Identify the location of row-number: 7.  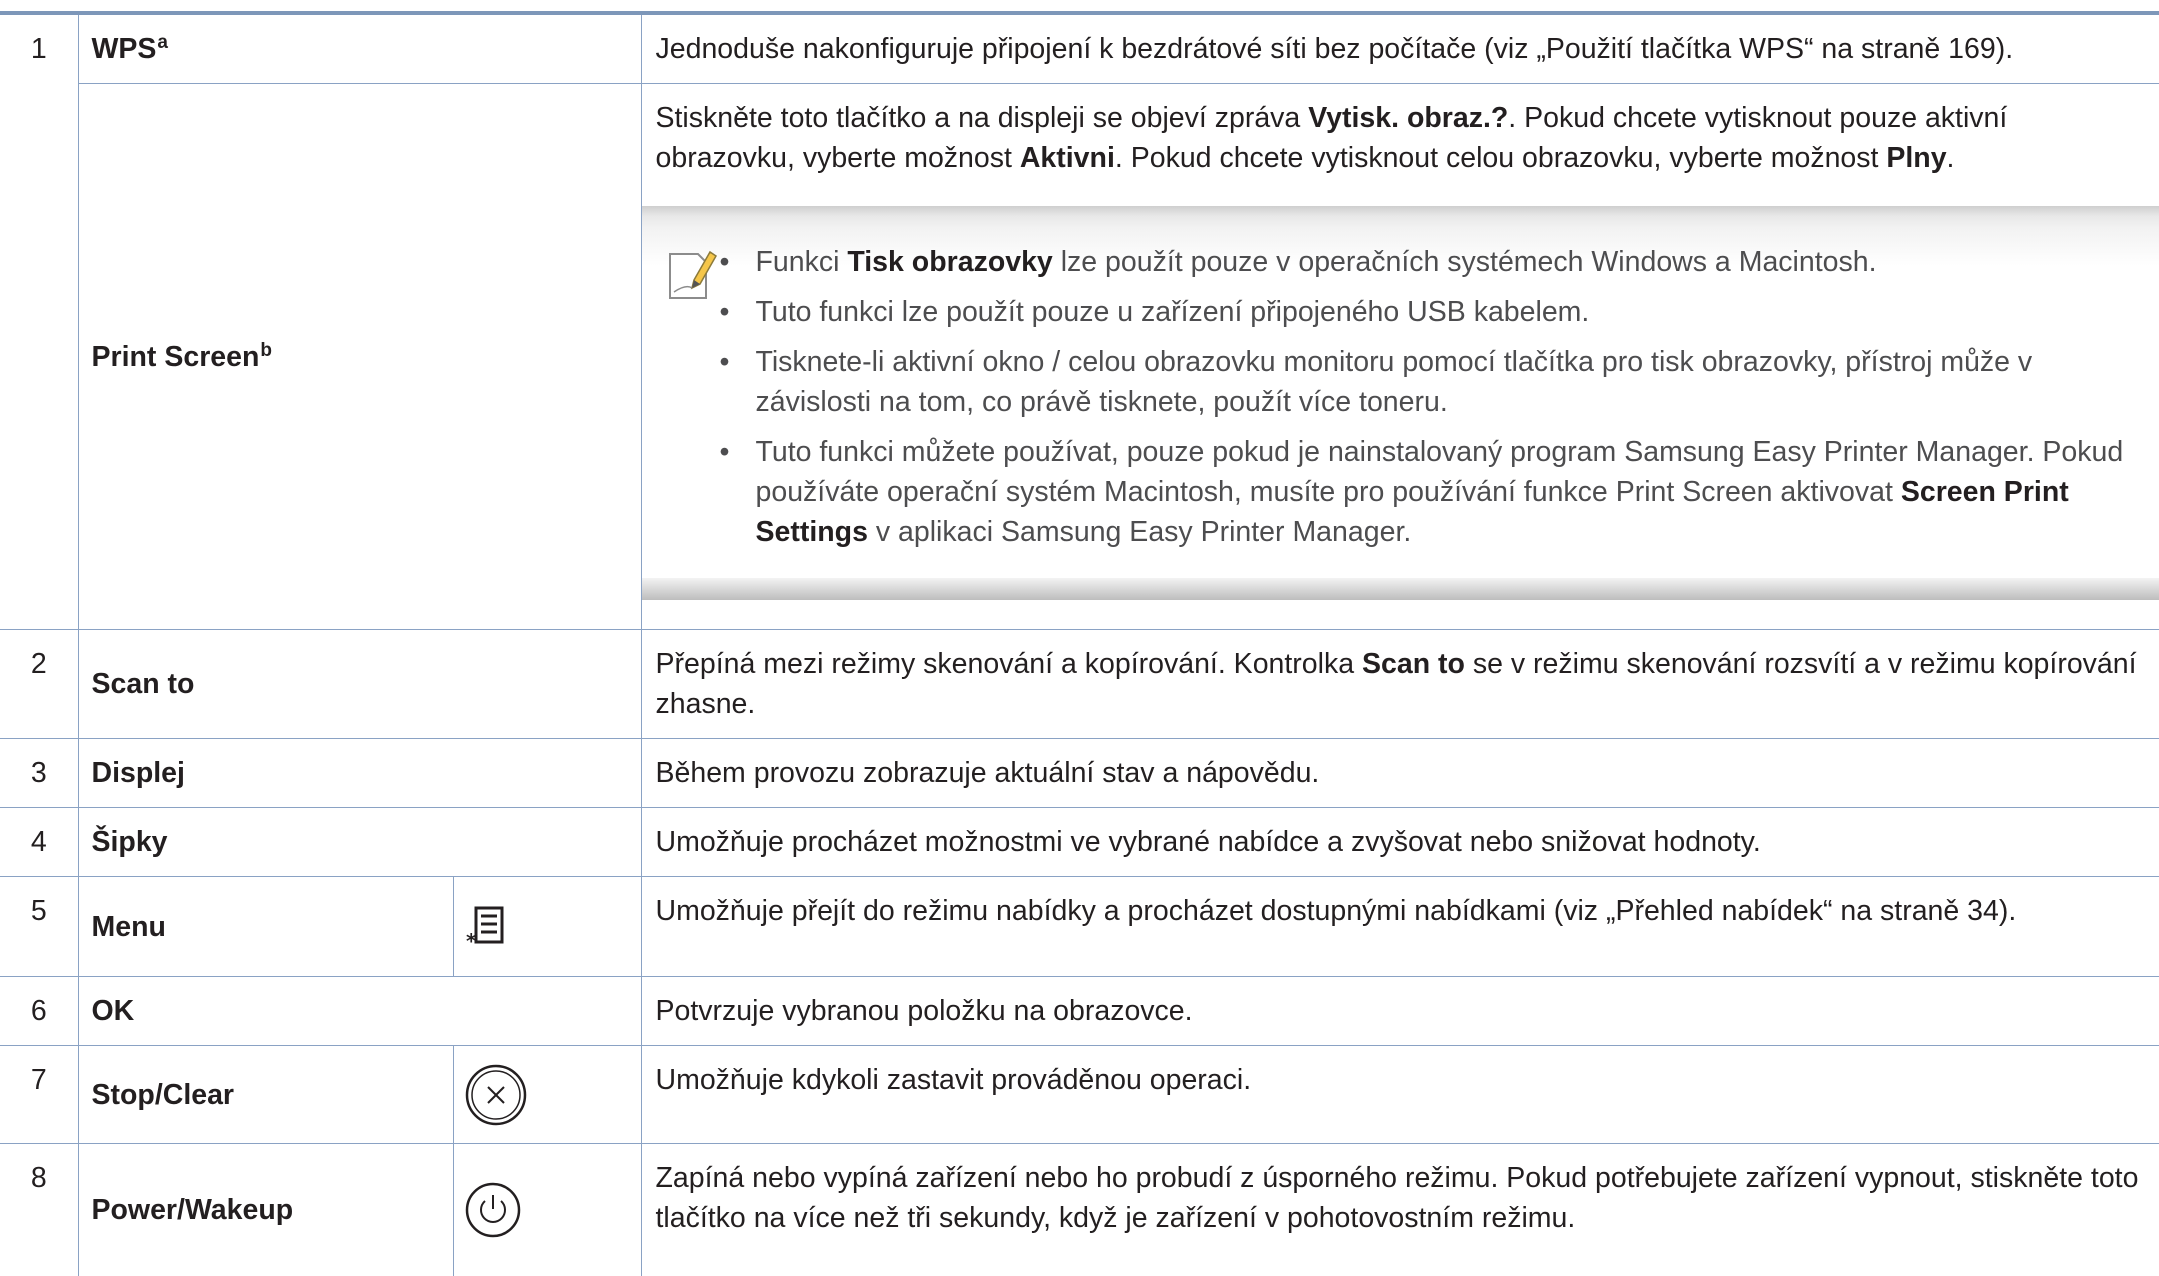
(39, 1095).